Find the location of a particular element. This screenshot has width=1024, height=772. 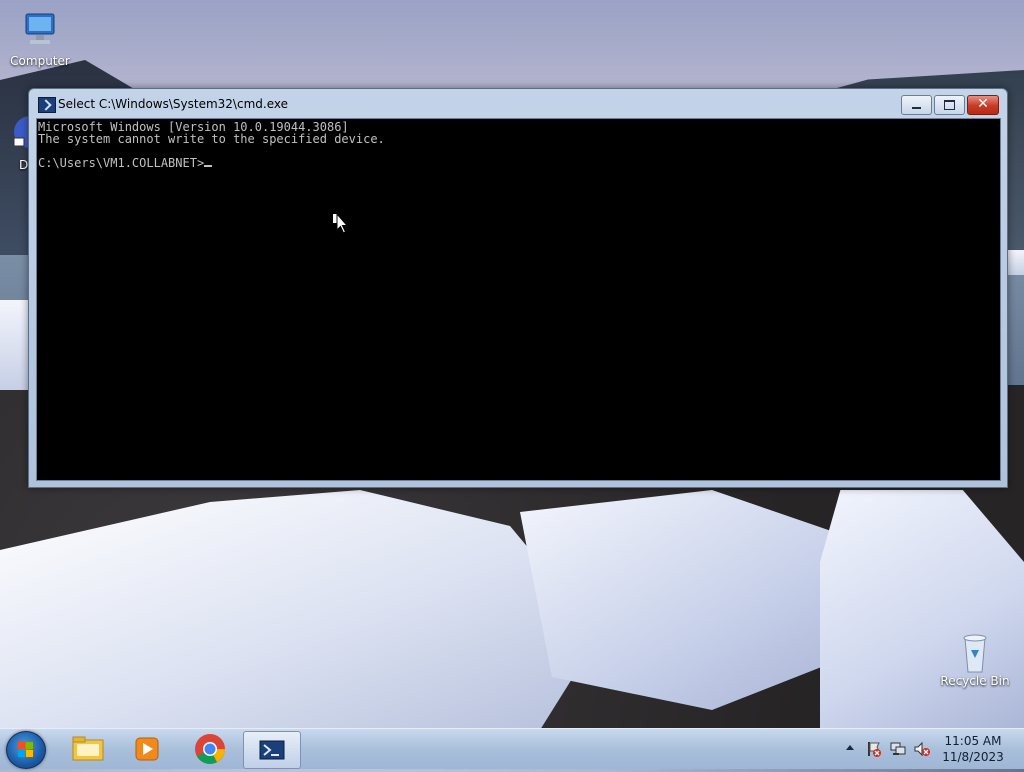

computer-icon is located at coordinates (40, 30).